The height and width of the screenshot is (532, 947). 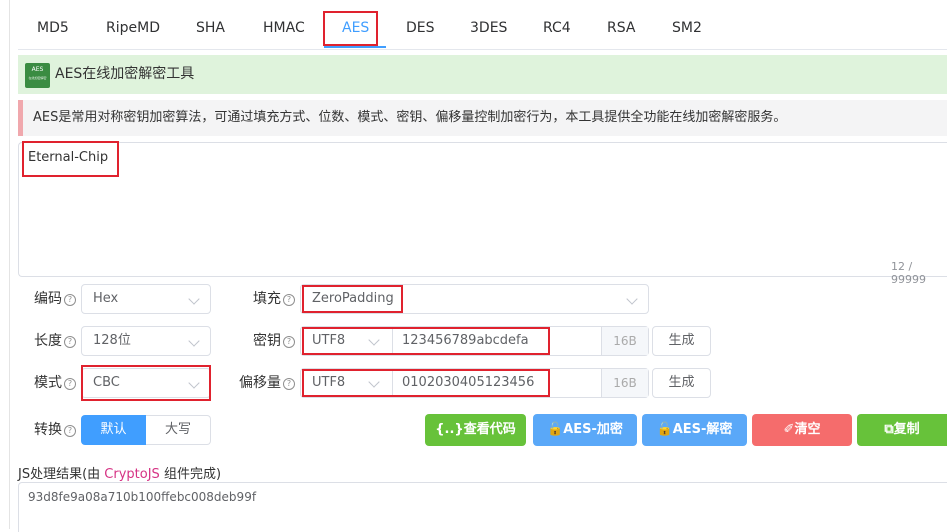 I want to click on generate-key-button: 生成, so click(x=681, y=341).